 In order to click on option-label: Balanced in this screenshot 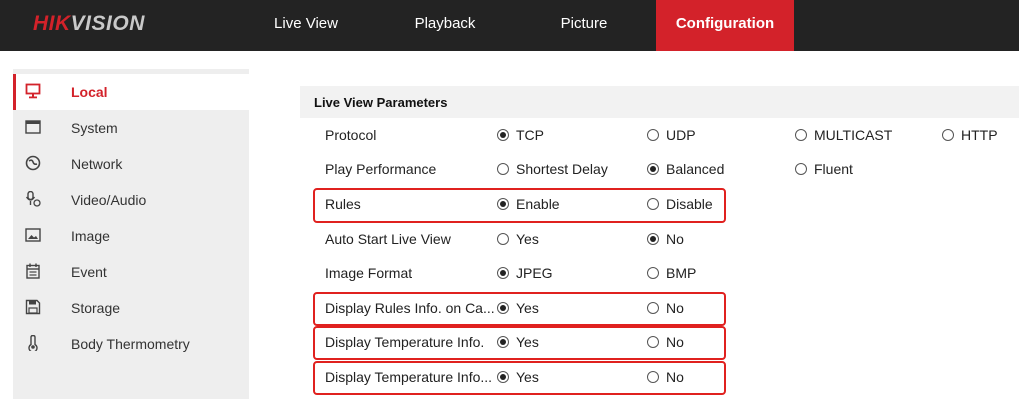, I will do `click(695, 169)`.